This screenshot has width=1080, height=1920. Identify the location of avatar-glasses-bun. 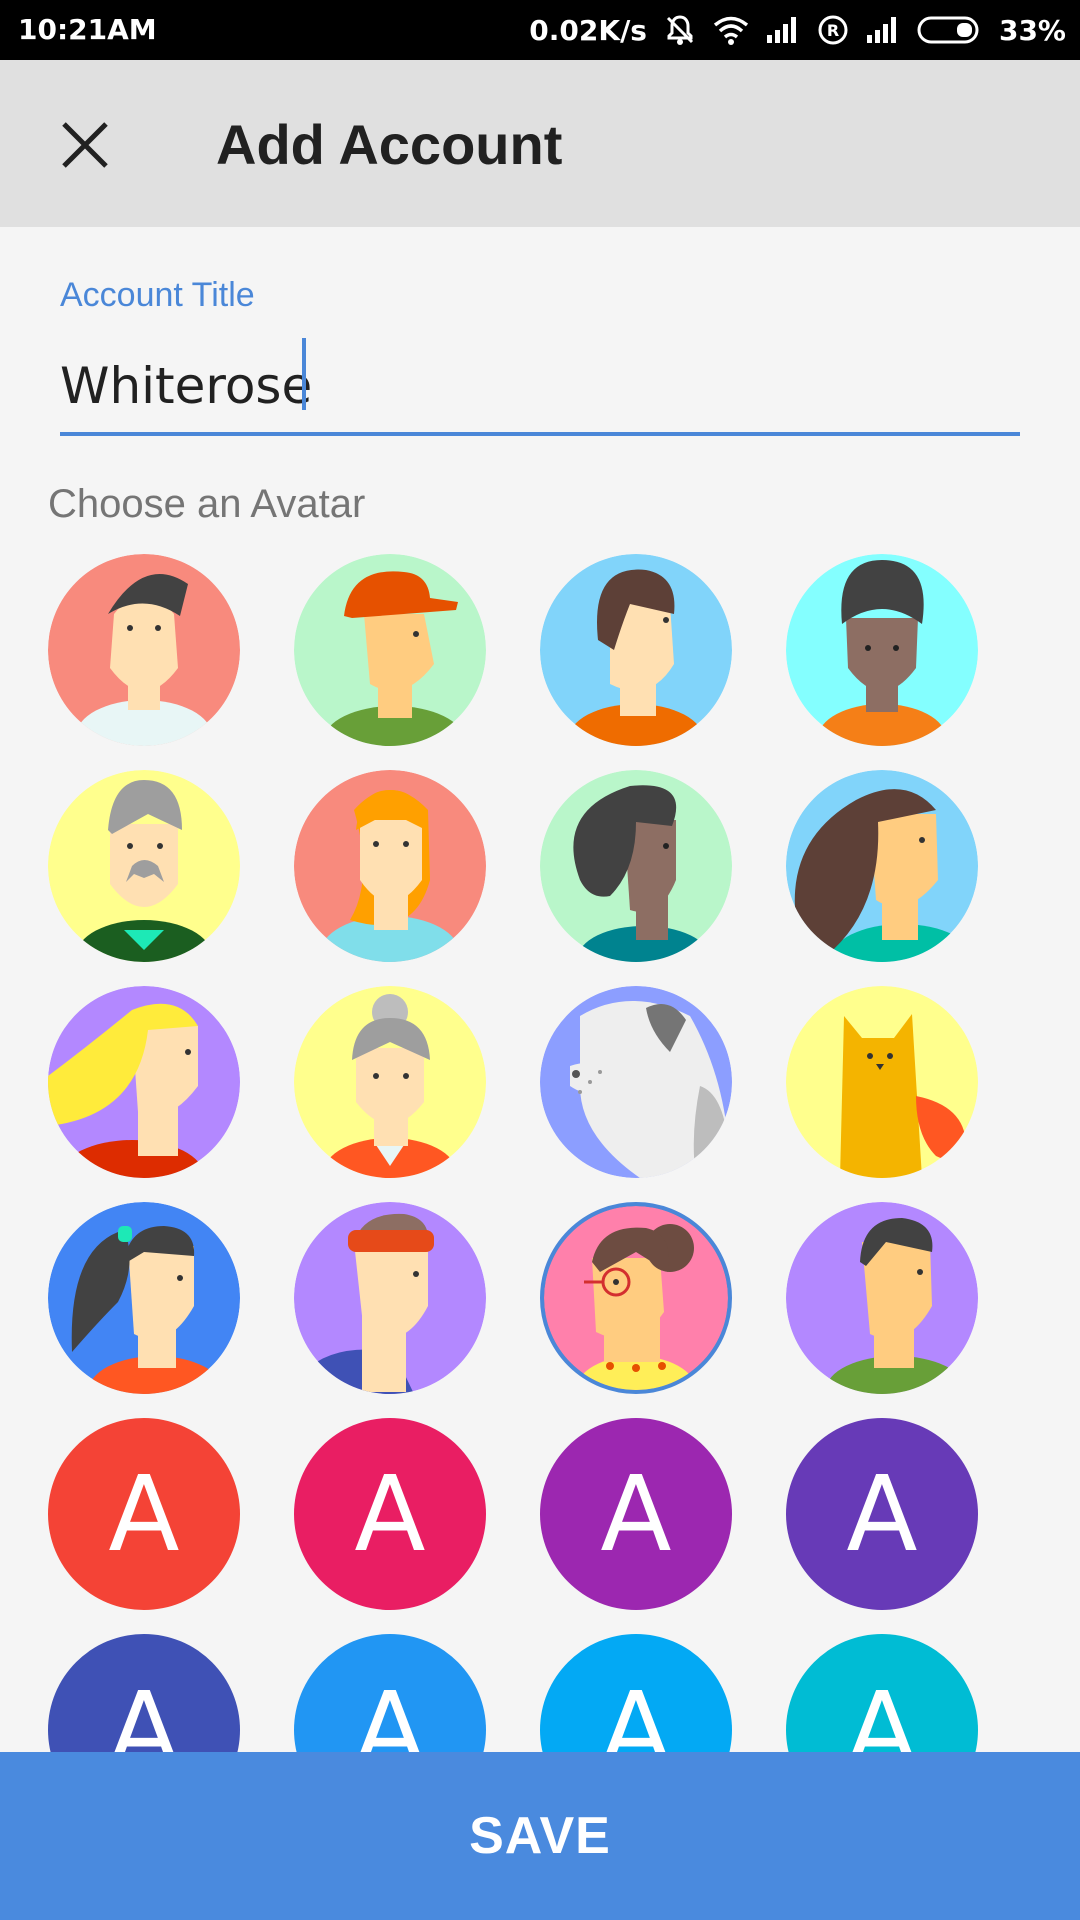
(636, 1298).